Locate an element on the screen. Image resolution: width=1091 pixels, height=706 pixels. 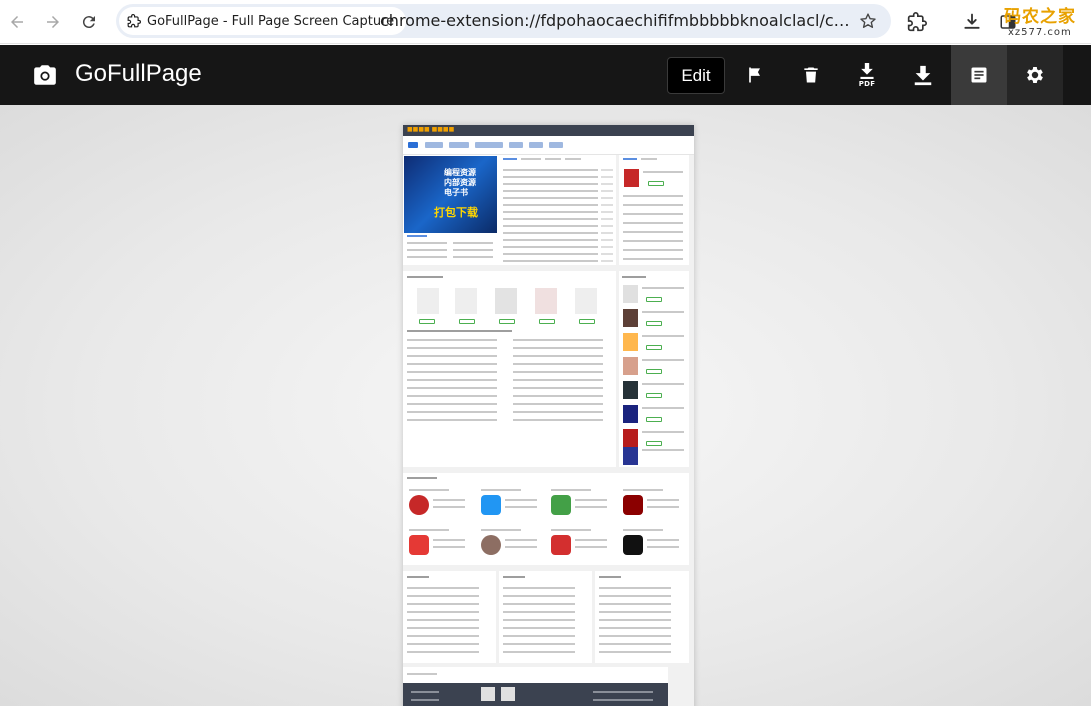
app-header: GoFullPage Edit PDF is located at coordinates (545, 75).